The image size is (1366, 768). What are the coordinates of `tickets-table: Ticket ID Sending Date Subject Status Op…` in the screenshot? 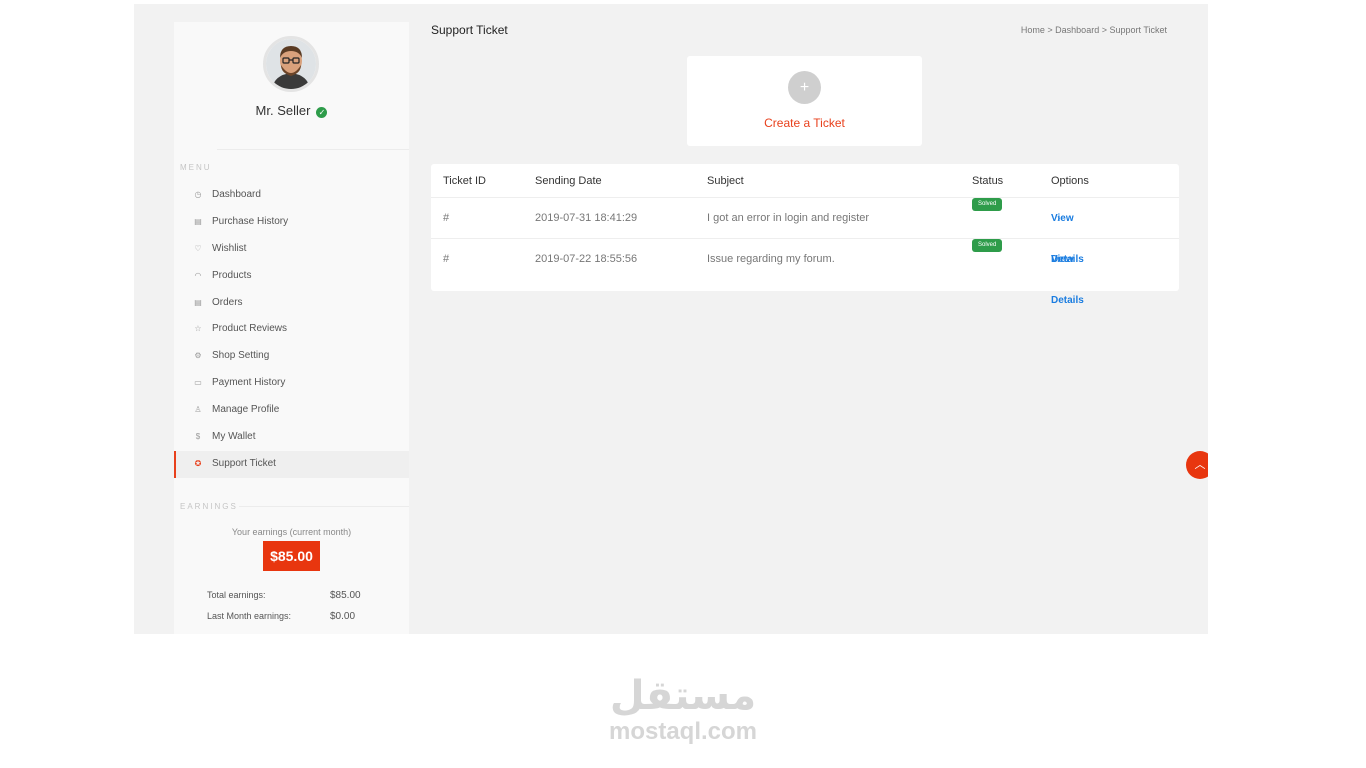 It's located at (805, 235).